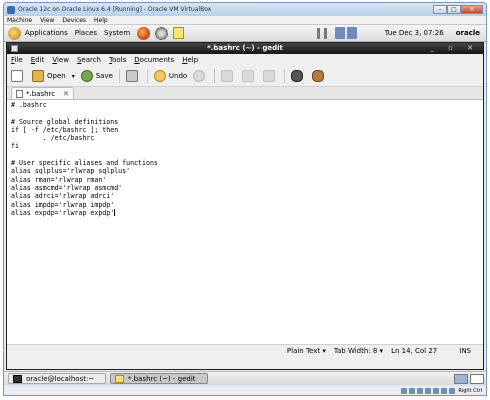 This screenshot has width=490, height=400. What do you see at coordinates (53, 138) in the screenshot?
I see `editor-line: . /etc/bashrc` at bounding box center [53, 138].